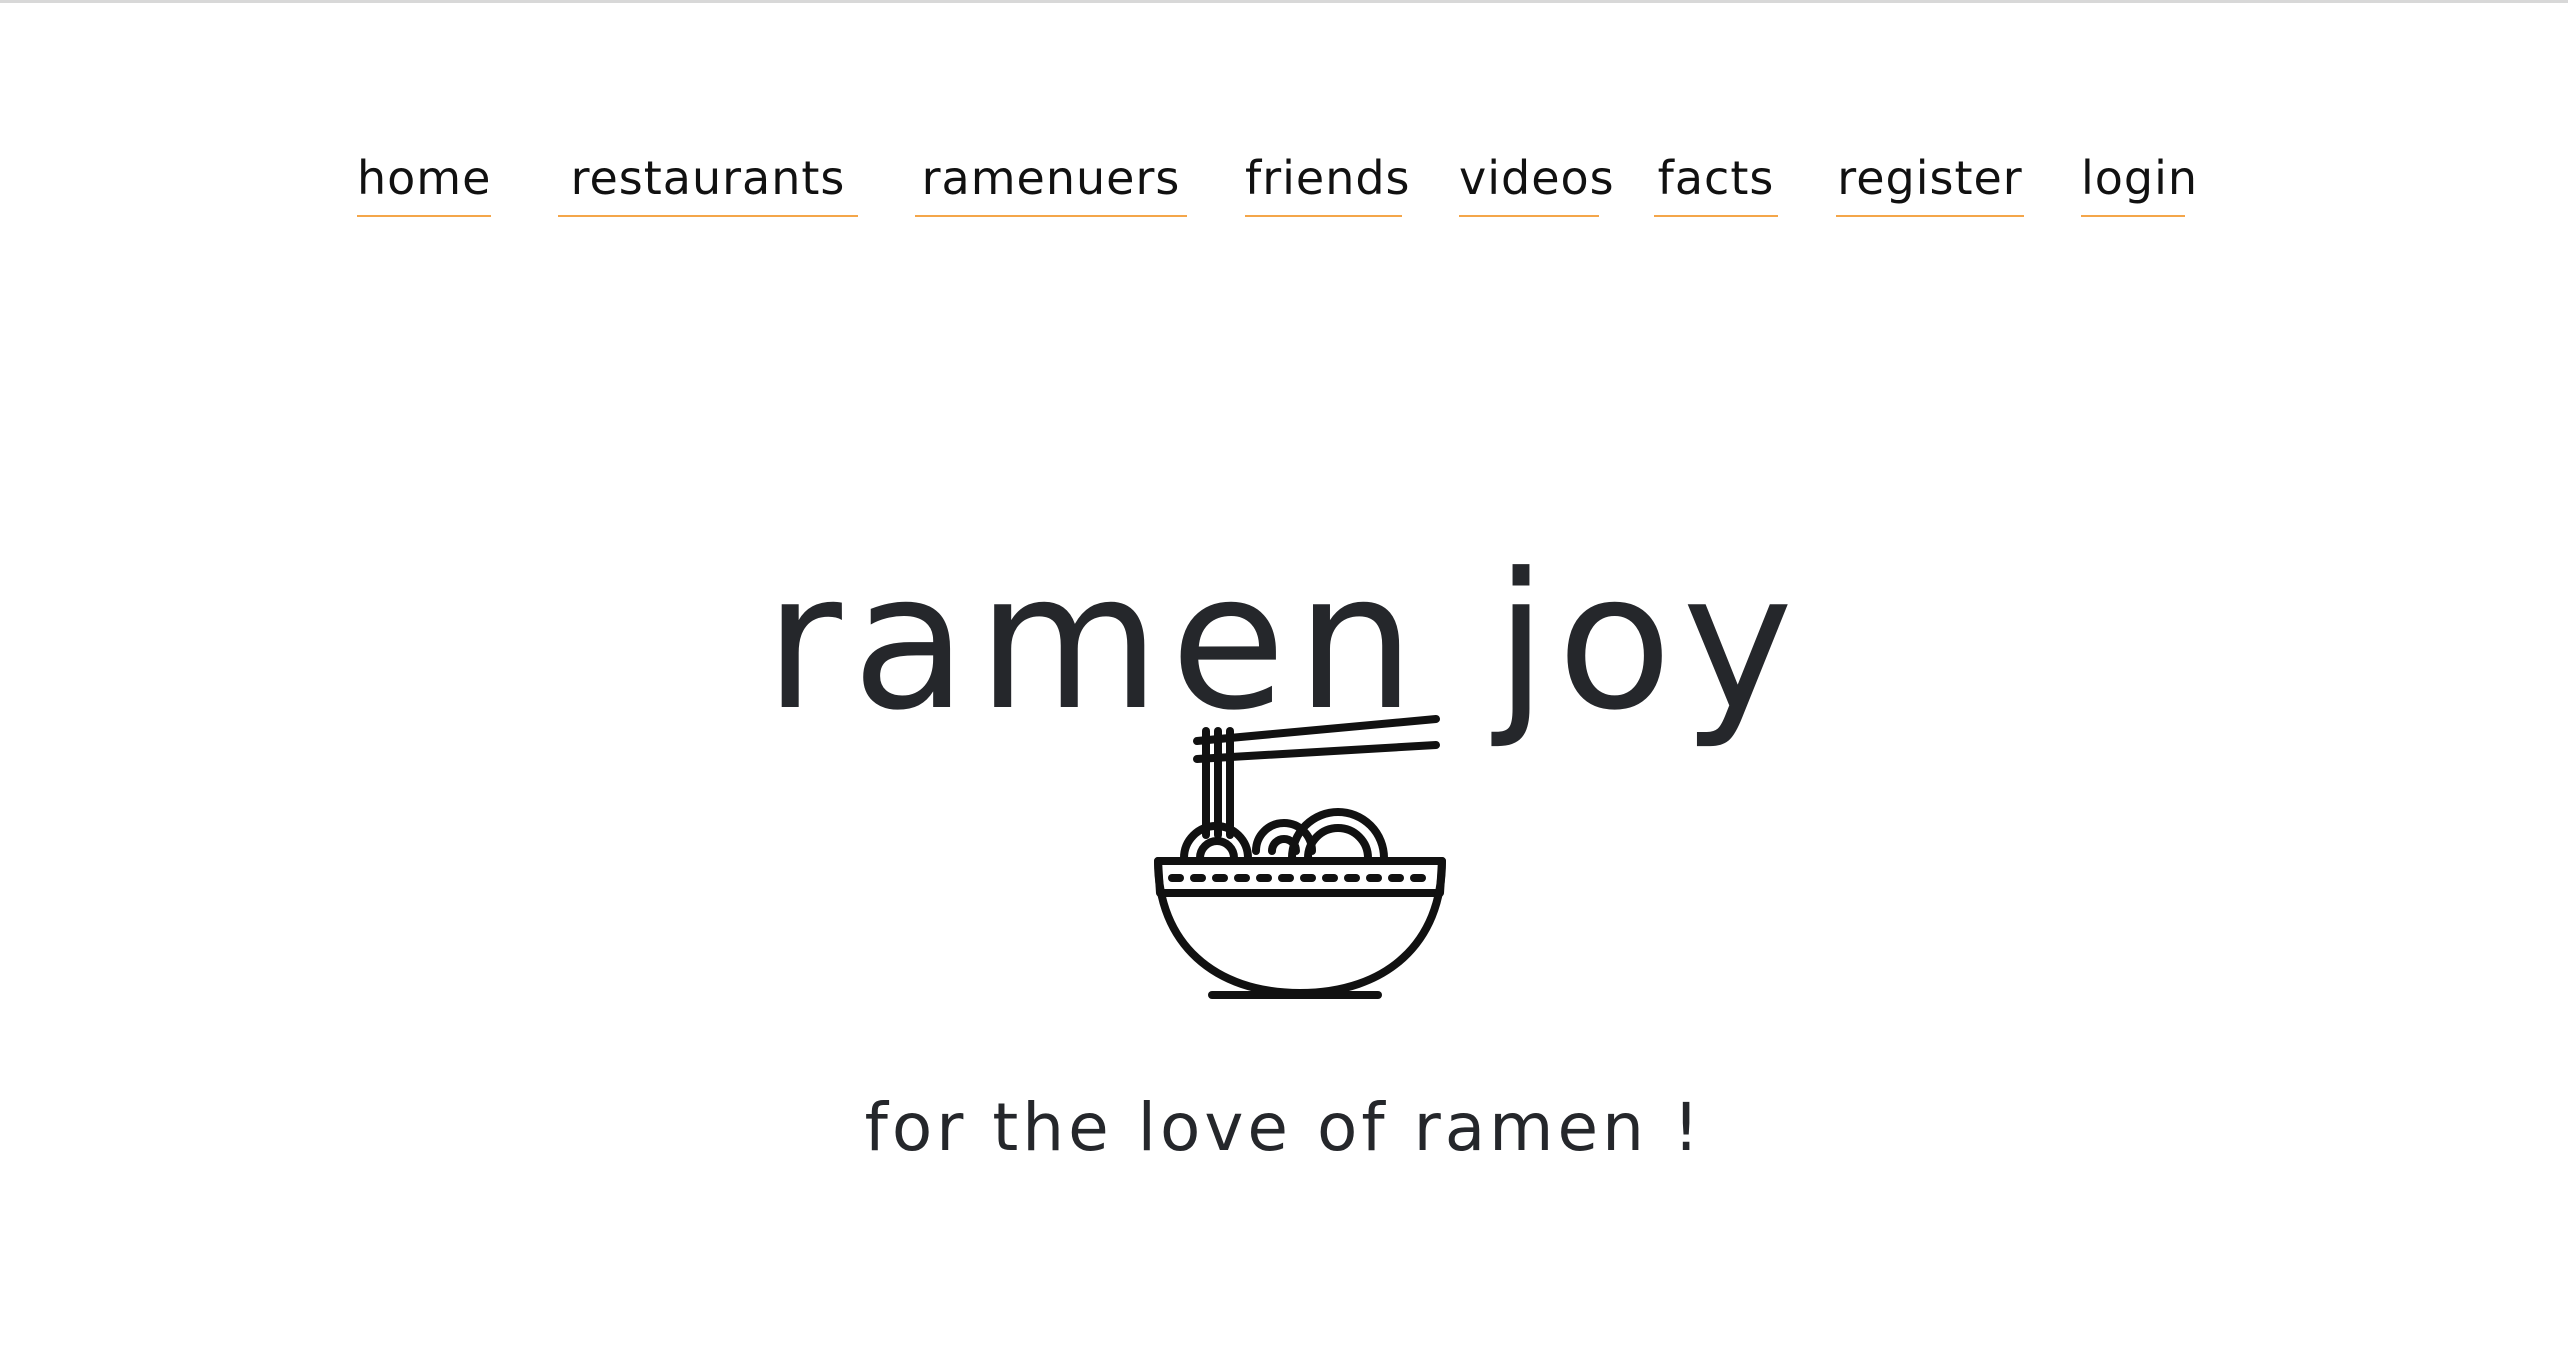  Describe the element at coordinates (1051, 186) in the screenshot. I see `nav-link-ramenuers: ramenuers` at that location.